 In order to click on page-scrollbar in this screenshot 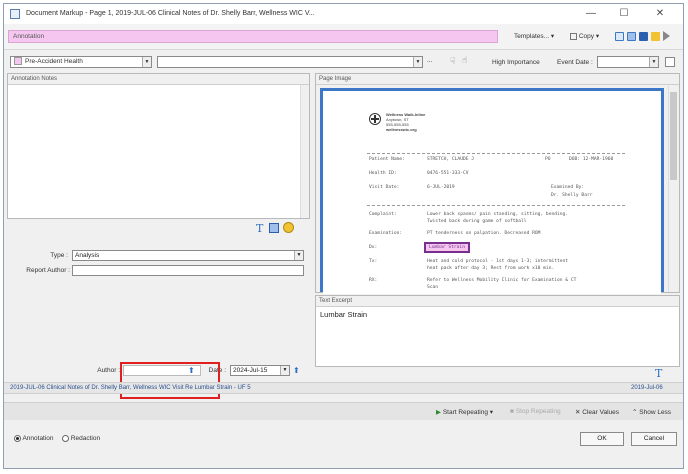, I will do `click(673, 189)`.